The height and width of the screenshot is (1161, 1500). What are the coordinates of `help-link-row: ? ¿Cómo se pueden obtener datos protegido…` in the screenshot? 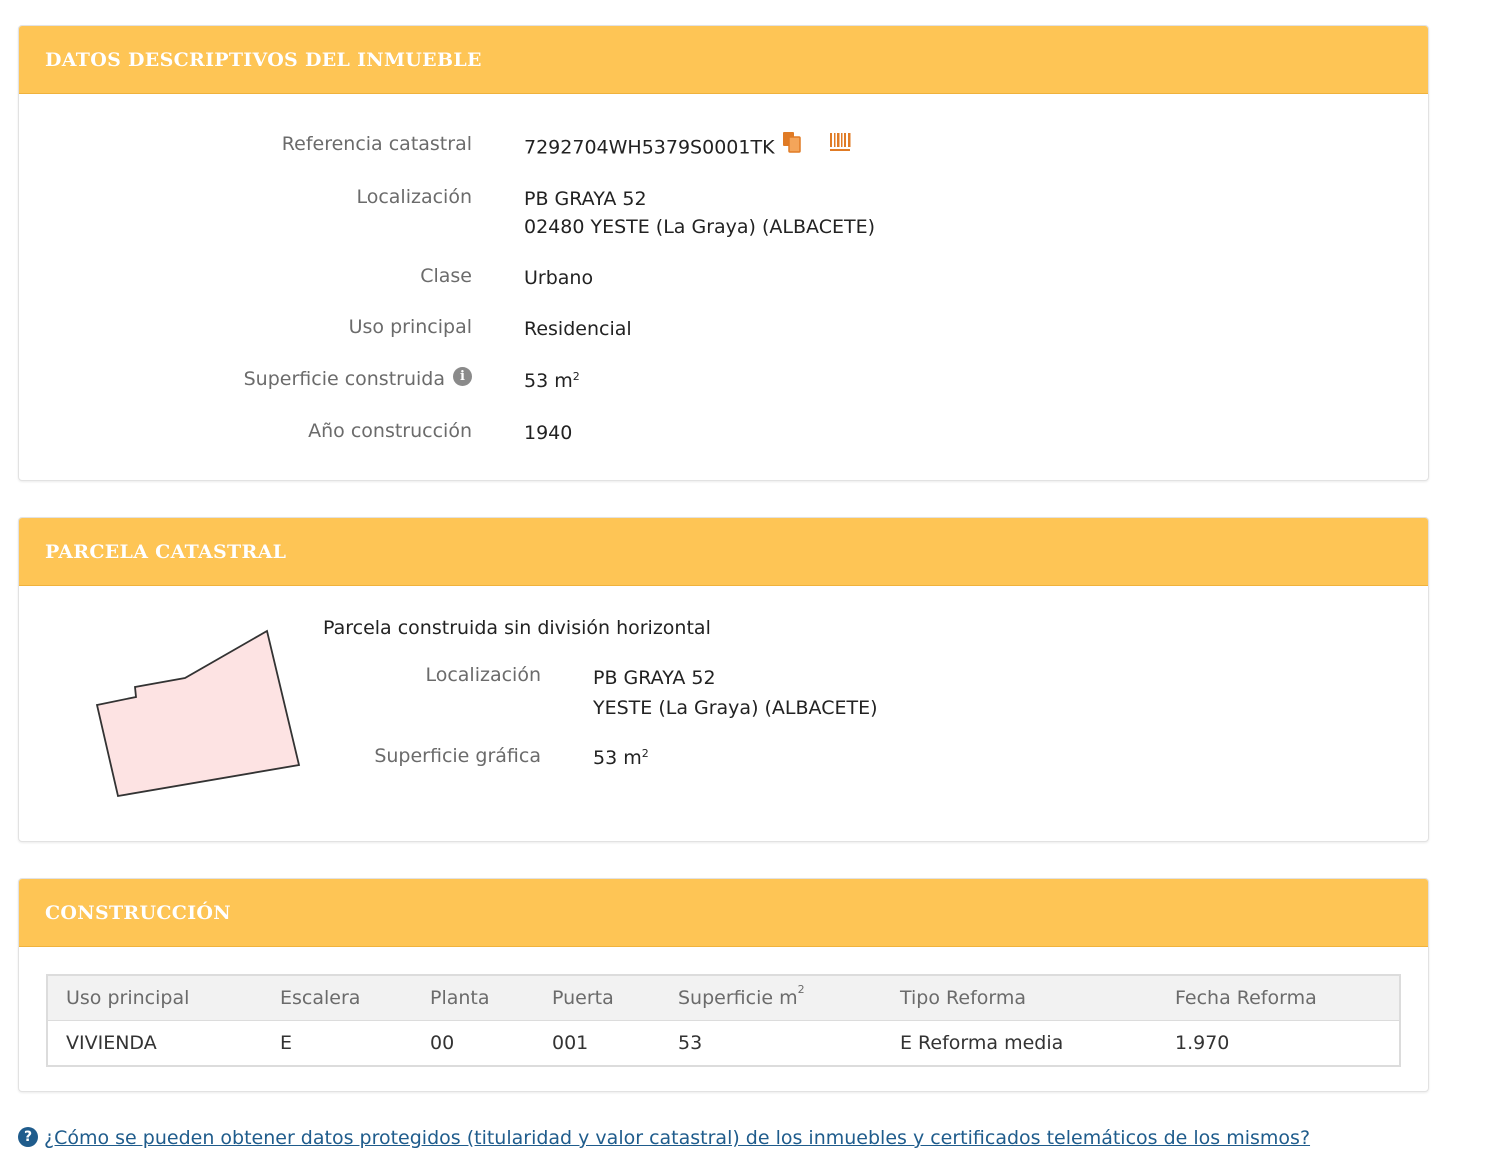 It's located at (664, 1137).